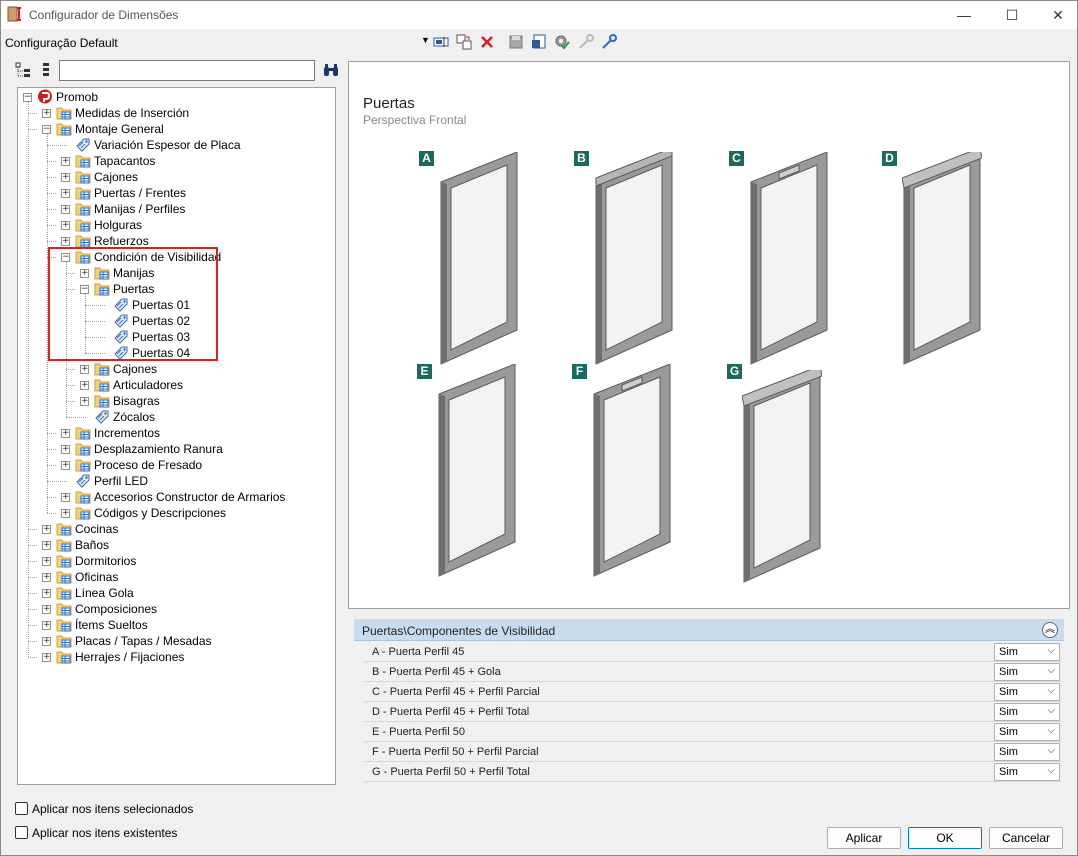 This screenshot has height=856, width=1078. What do you see at coordinates (176, 161) in the screenshot?
I see `tree-item: + Tapacantos` at bounding box center [176, 161].